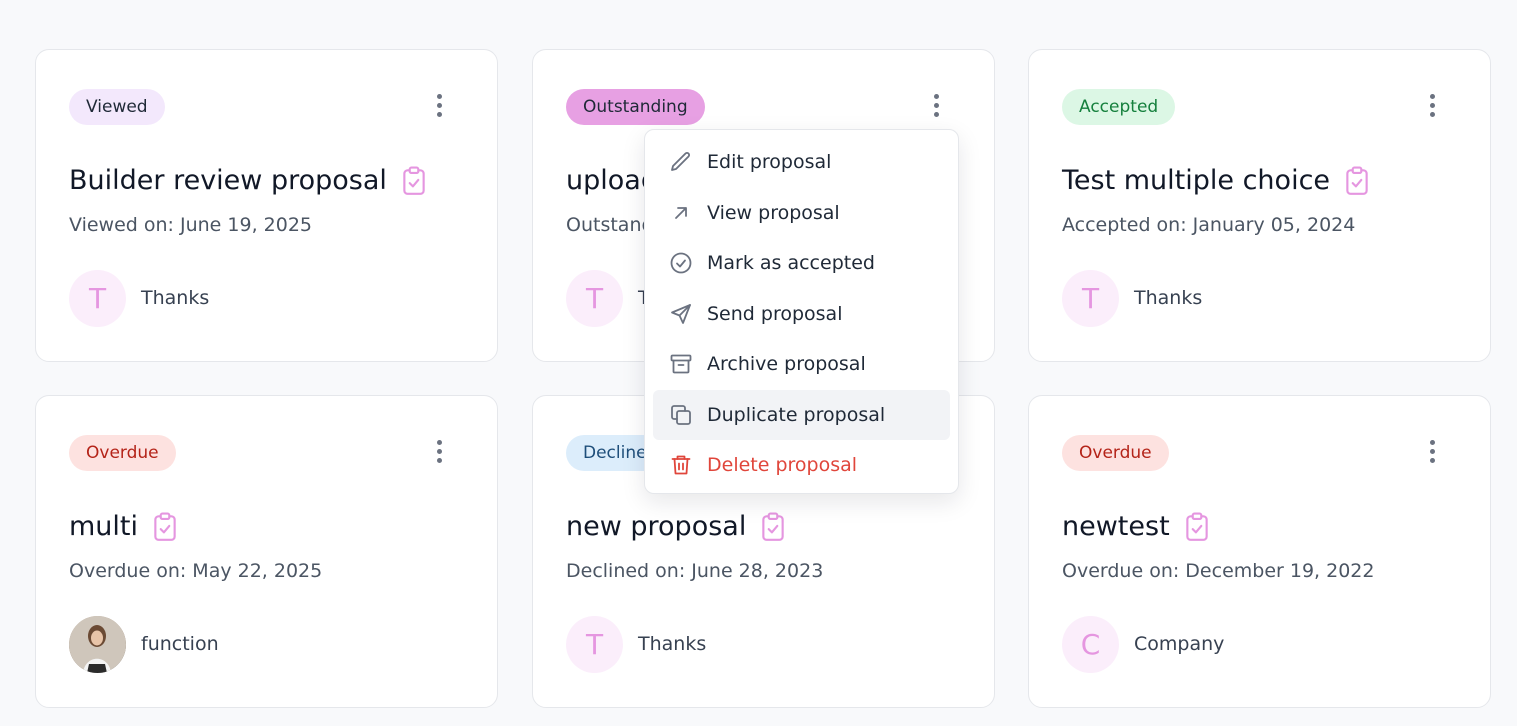 This screenshot has height=726, width=1517. What do you see at coordinates (786, 364) in the screenshot?
I see `menu-item-label: Archive proposal` at bounding box center [786, 364].